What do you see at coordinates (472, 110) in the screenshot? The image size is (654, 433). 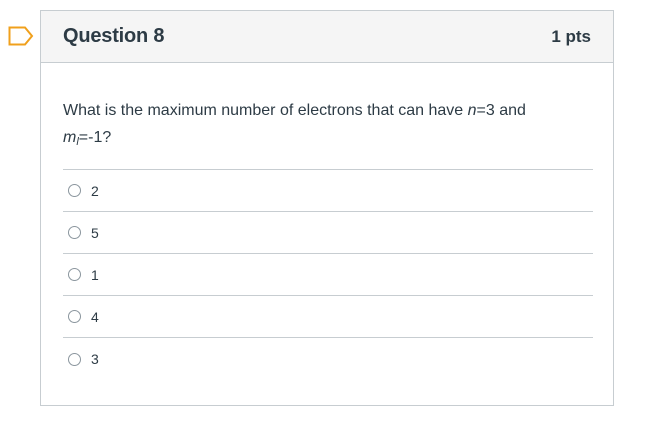 I see `n-symbol: n` at bounding box center [472, 110].